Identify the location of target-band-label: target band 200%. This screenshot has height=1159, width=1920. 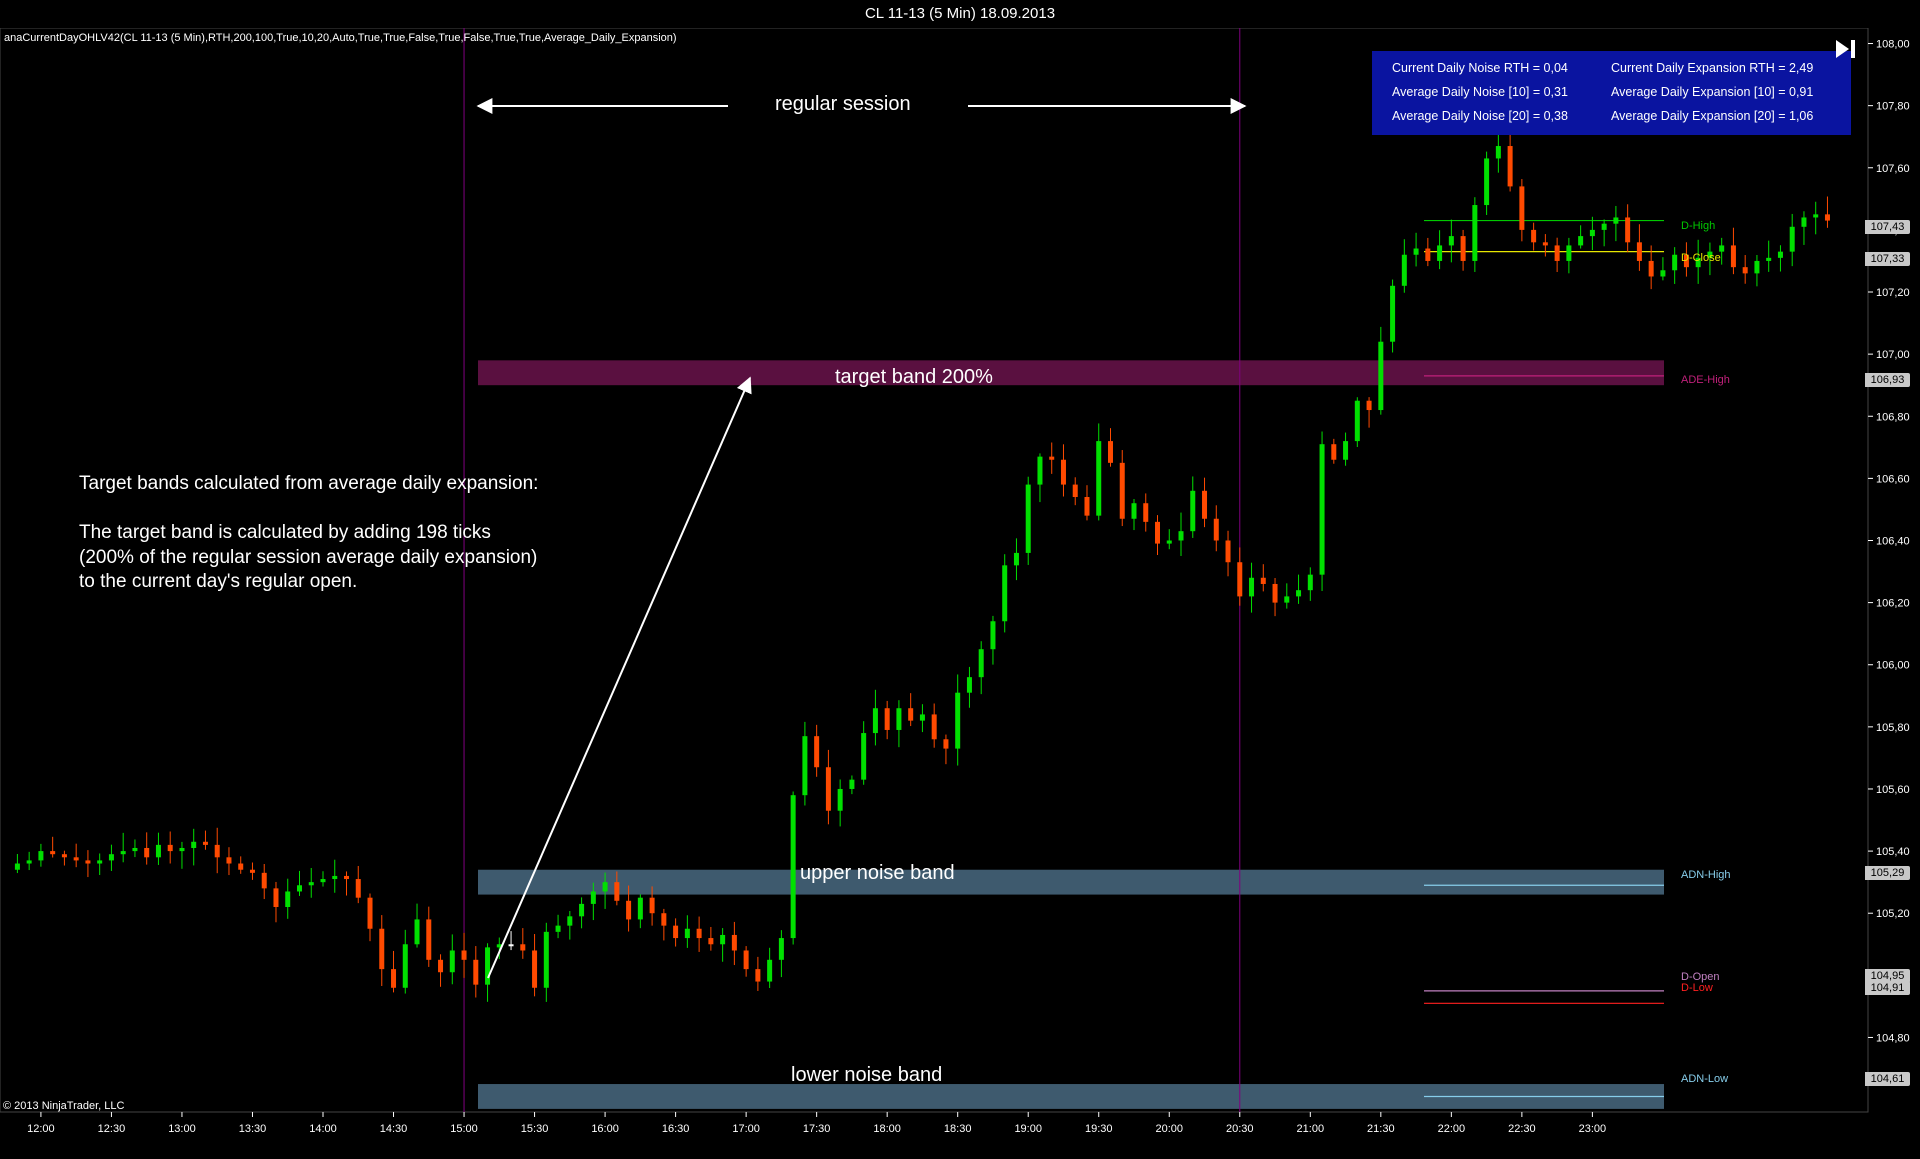
(914, 377).